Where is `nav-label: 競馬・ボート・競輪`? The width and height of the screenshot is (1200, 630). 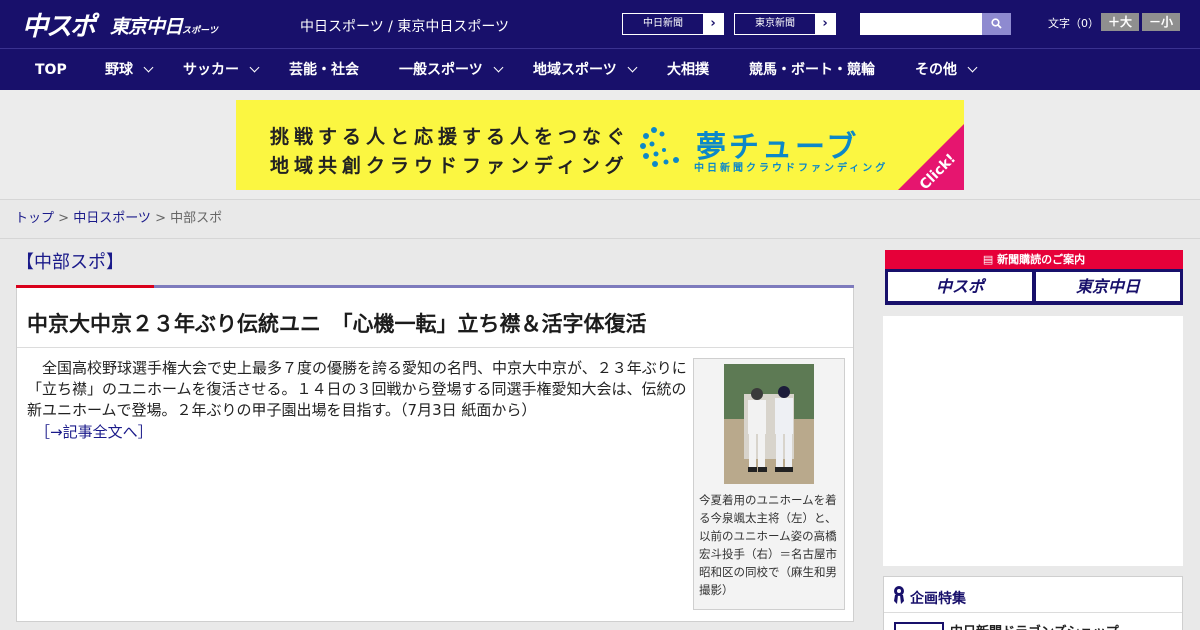
nav-label: 競馬・ボート・競輪 is located at coordinates (812, 70).